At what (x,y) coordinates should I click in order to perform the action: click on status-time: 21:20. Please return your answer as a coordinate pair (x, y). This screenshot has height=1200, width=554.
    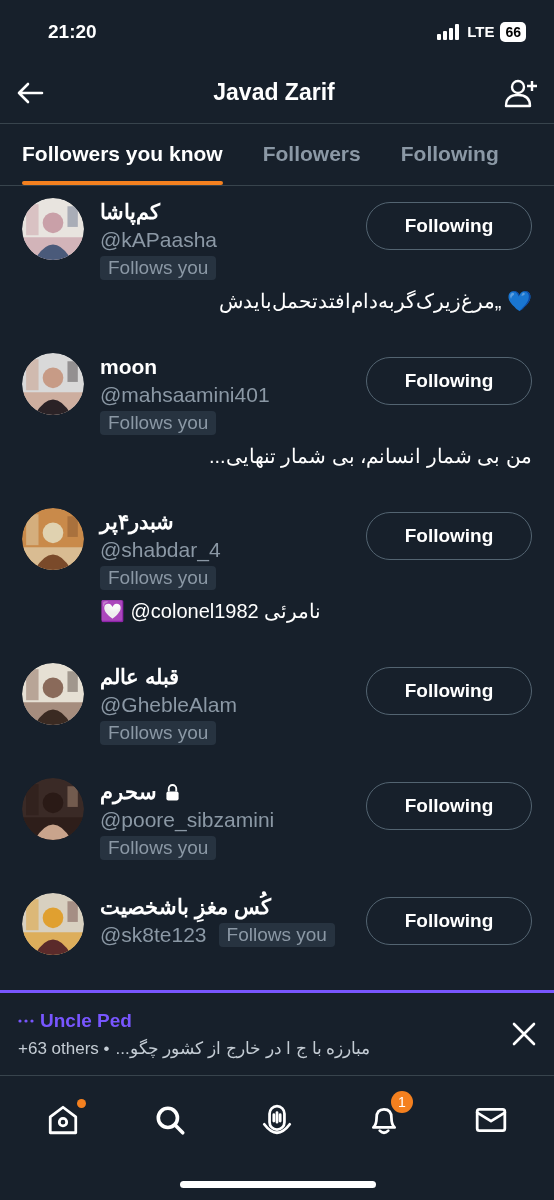
    Looking at the image, I should click on (72, 31).